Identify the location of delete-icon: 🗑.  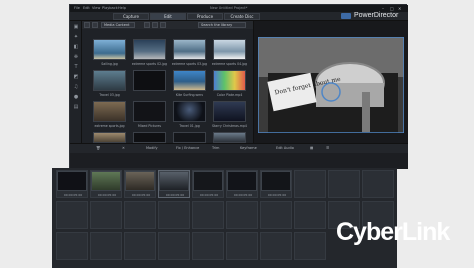
(98, 148).